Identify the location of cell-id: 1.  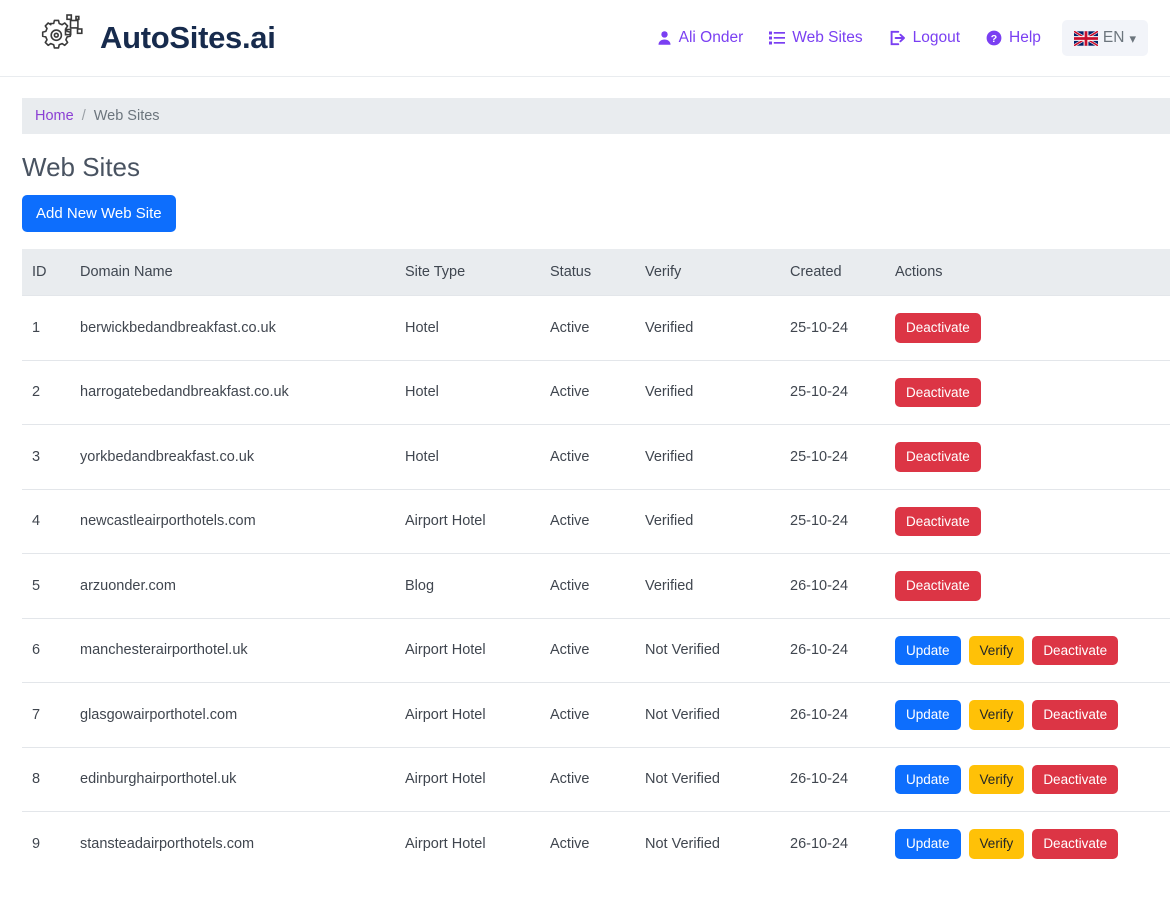
(51, 327).